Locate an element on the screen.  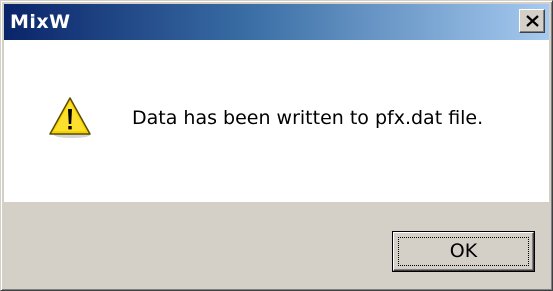
dialog-message: Data has been written to pfx.dat file. is located at coordinates (308, 118).